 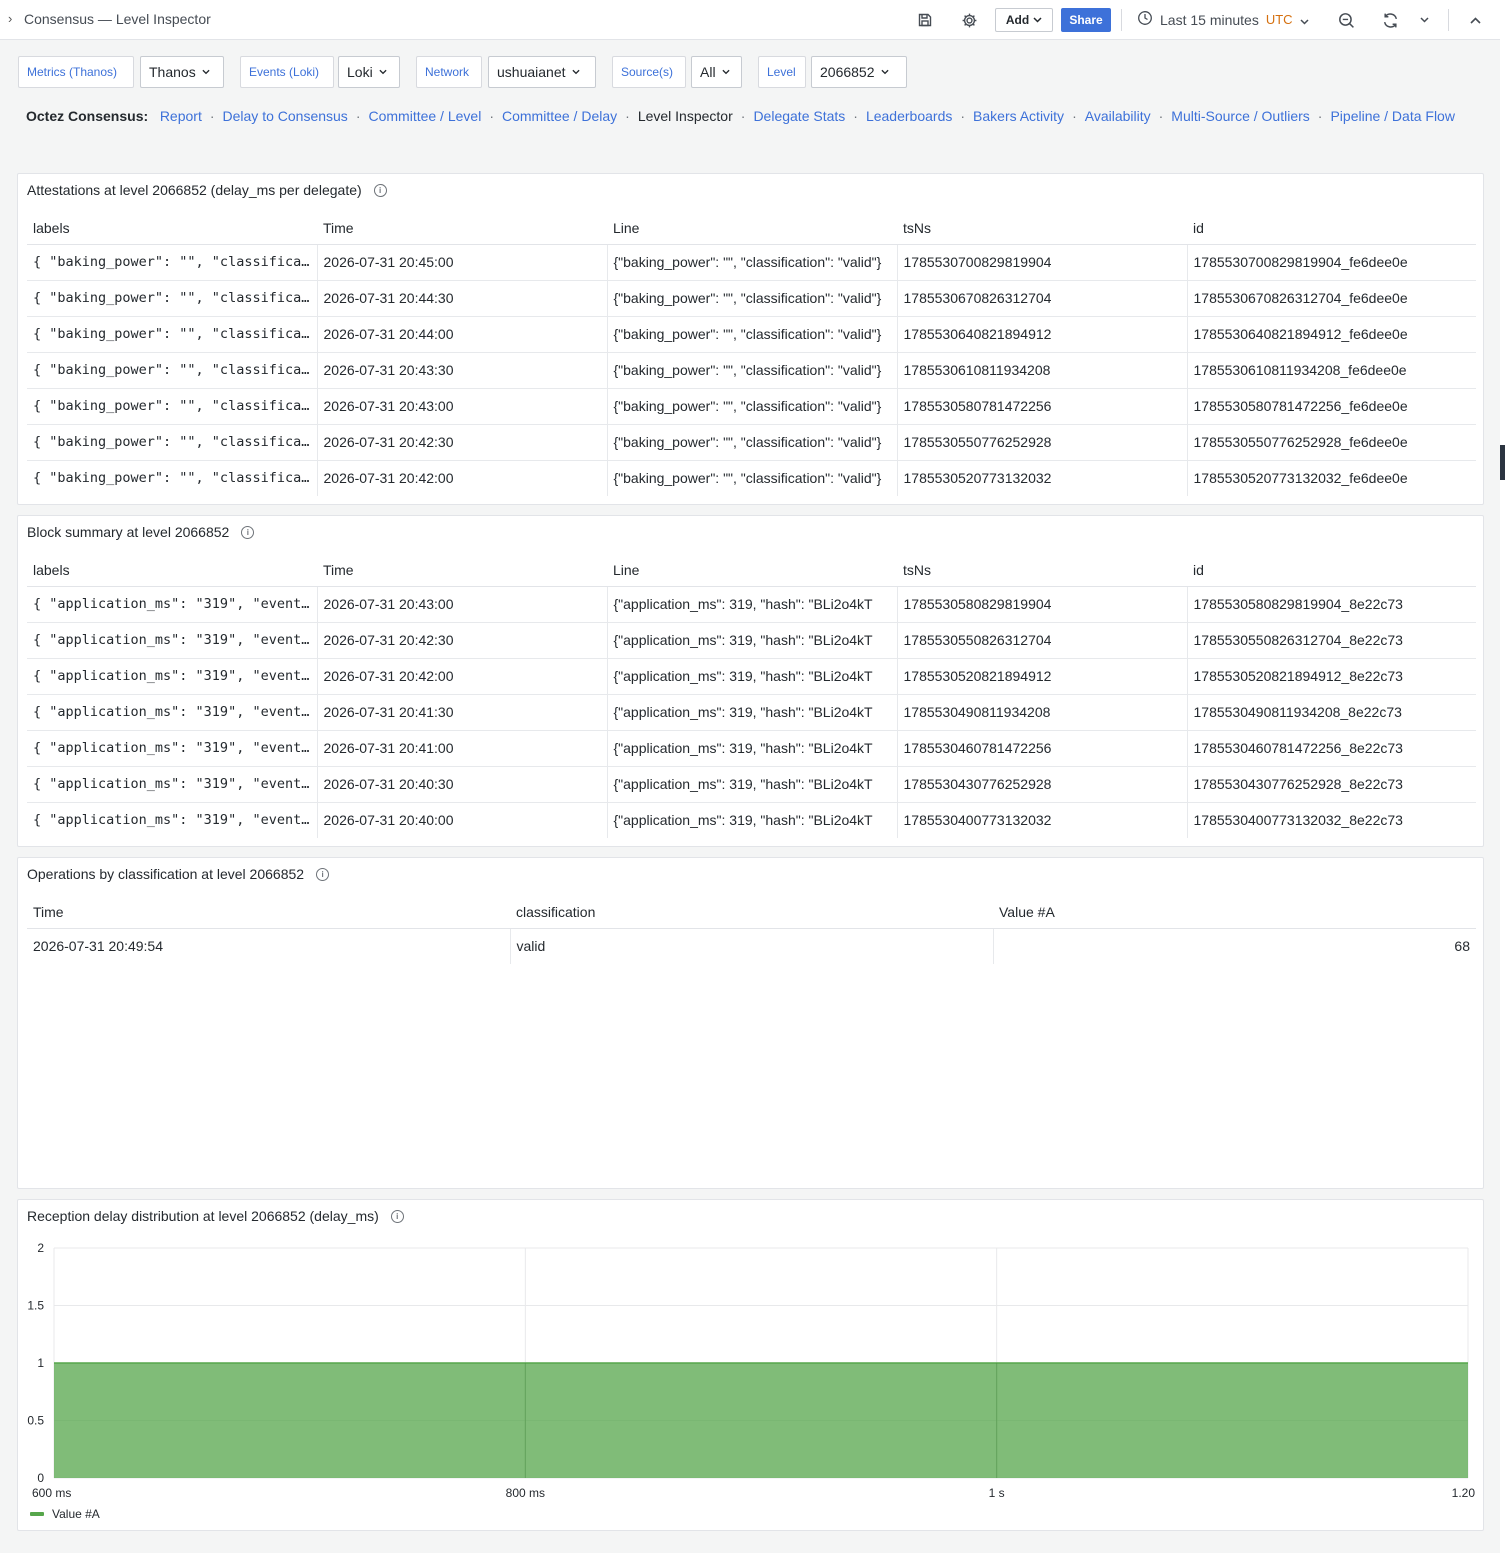 I want to click on cell-id: 1785530580781472256_fe6dee0e, so click(x=1331, y=406).